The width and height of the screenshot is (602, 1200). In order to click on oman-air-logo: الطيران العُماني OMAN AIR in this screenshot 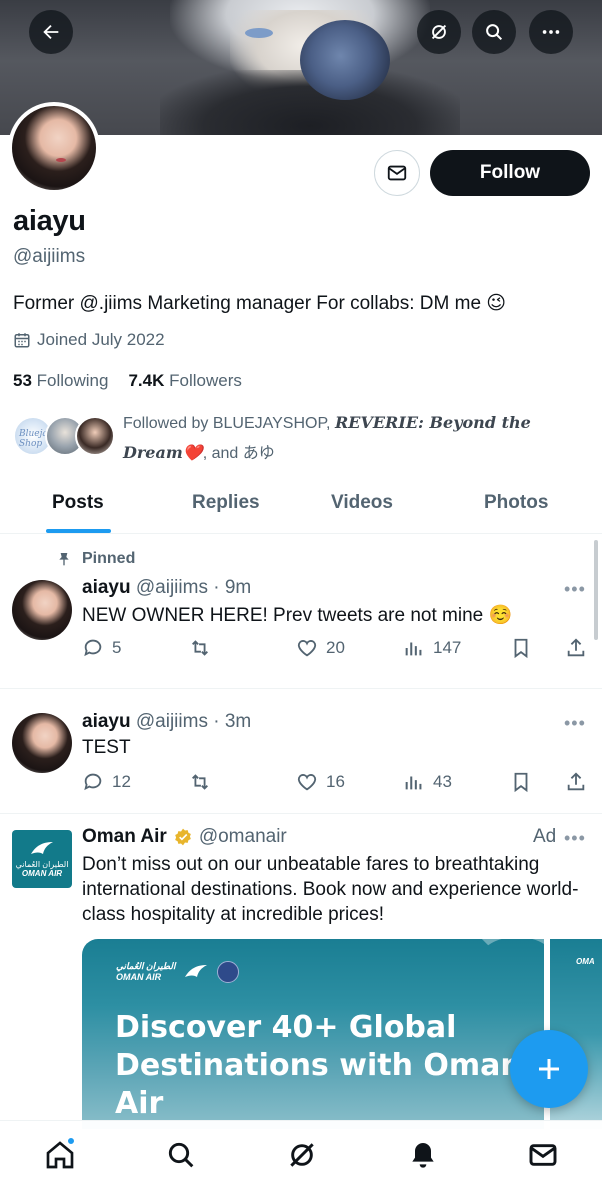, I will do `click(42, 859)`.